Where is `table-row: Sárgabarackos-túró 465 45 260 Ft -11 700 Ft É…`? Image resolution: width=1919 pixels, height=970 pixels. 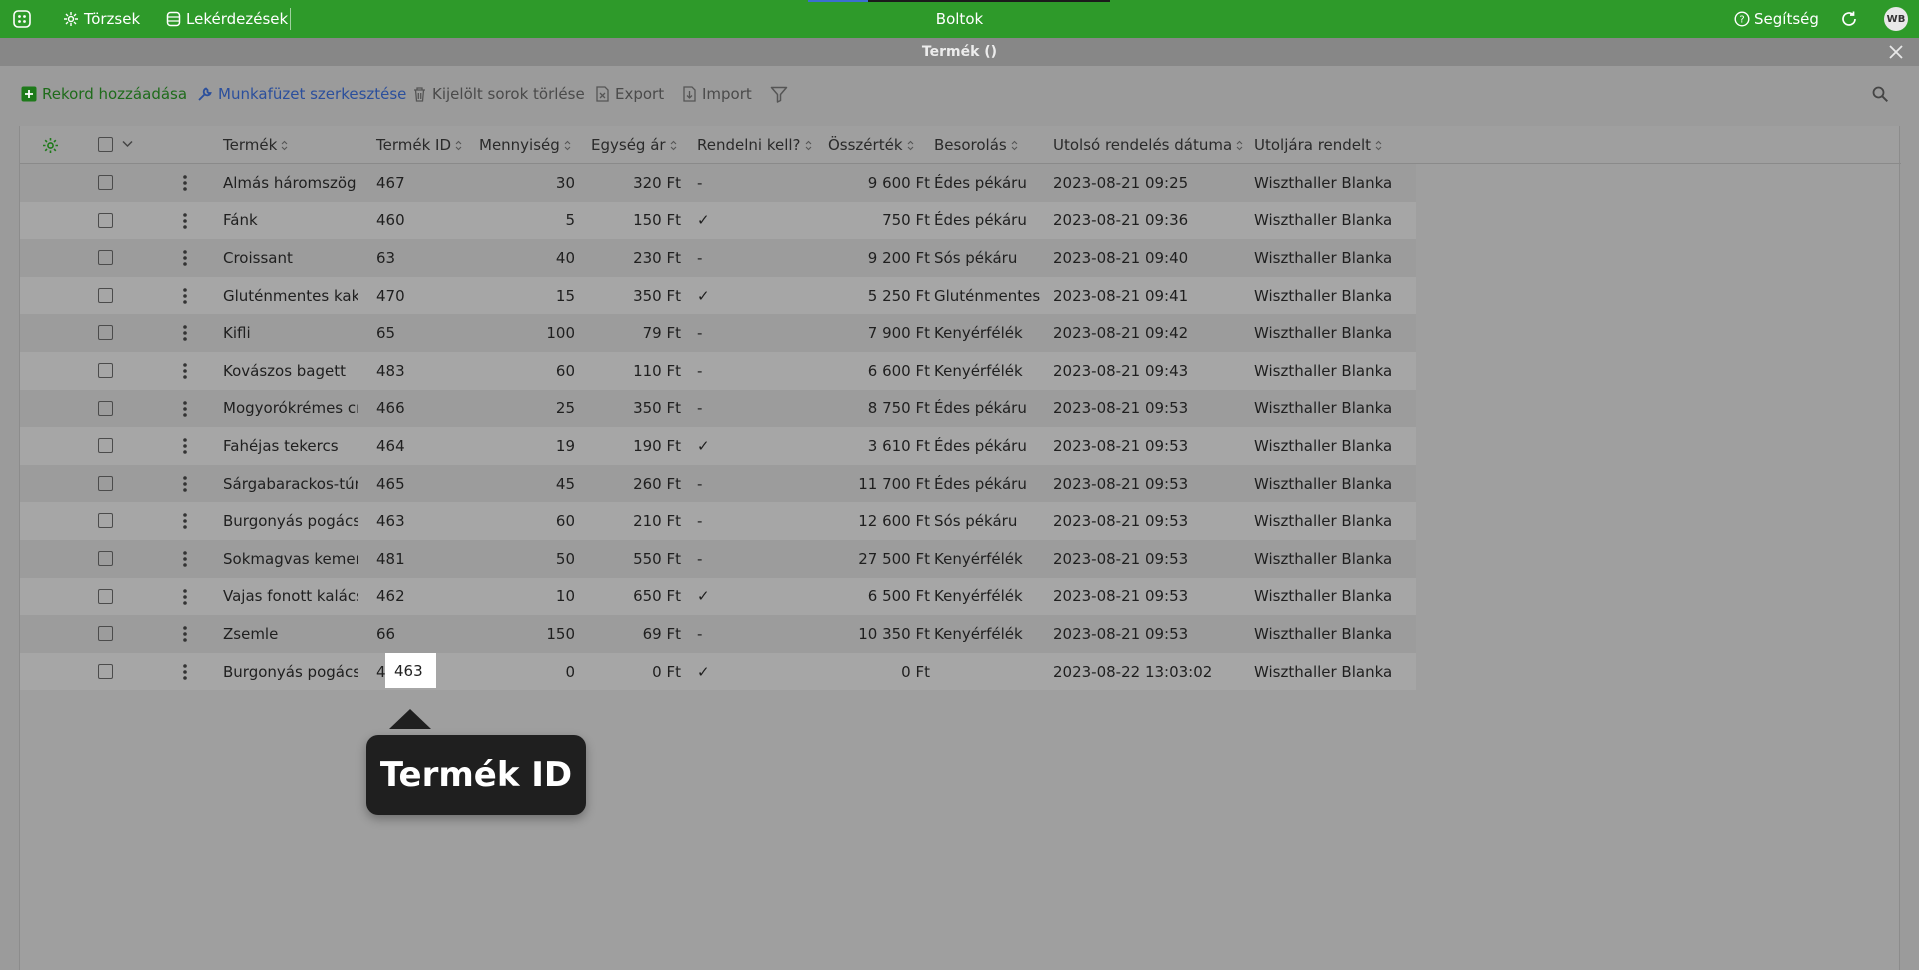
table-row: Sárgabarackos-túró 465 45 260 Ft -11 700 Ft É… is located at coordinates (718, 483).